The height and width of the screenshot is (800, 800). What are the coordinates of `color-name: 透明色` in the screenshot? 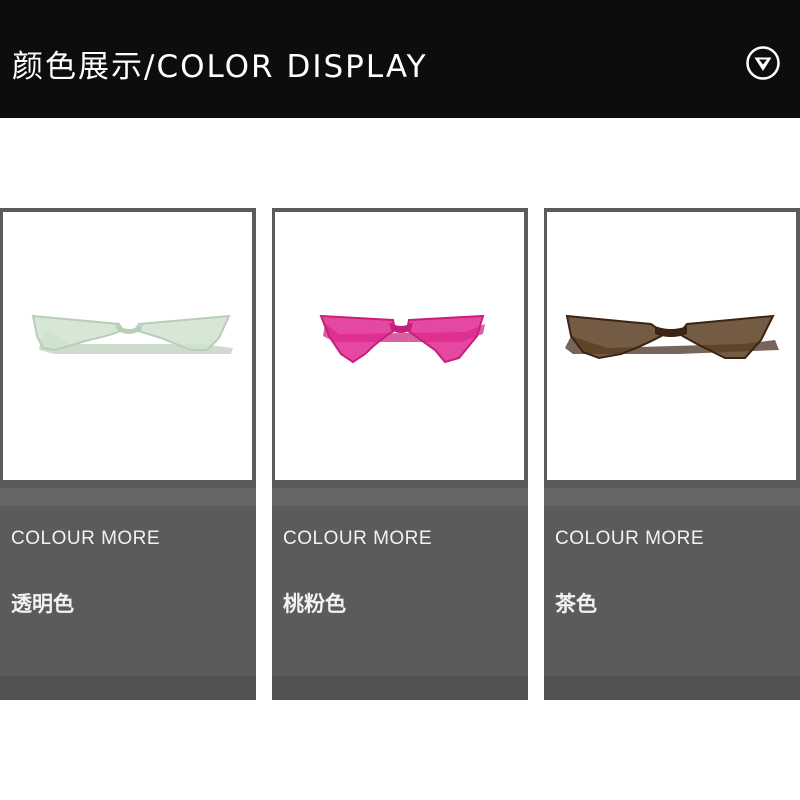 It's located at (42, 604).